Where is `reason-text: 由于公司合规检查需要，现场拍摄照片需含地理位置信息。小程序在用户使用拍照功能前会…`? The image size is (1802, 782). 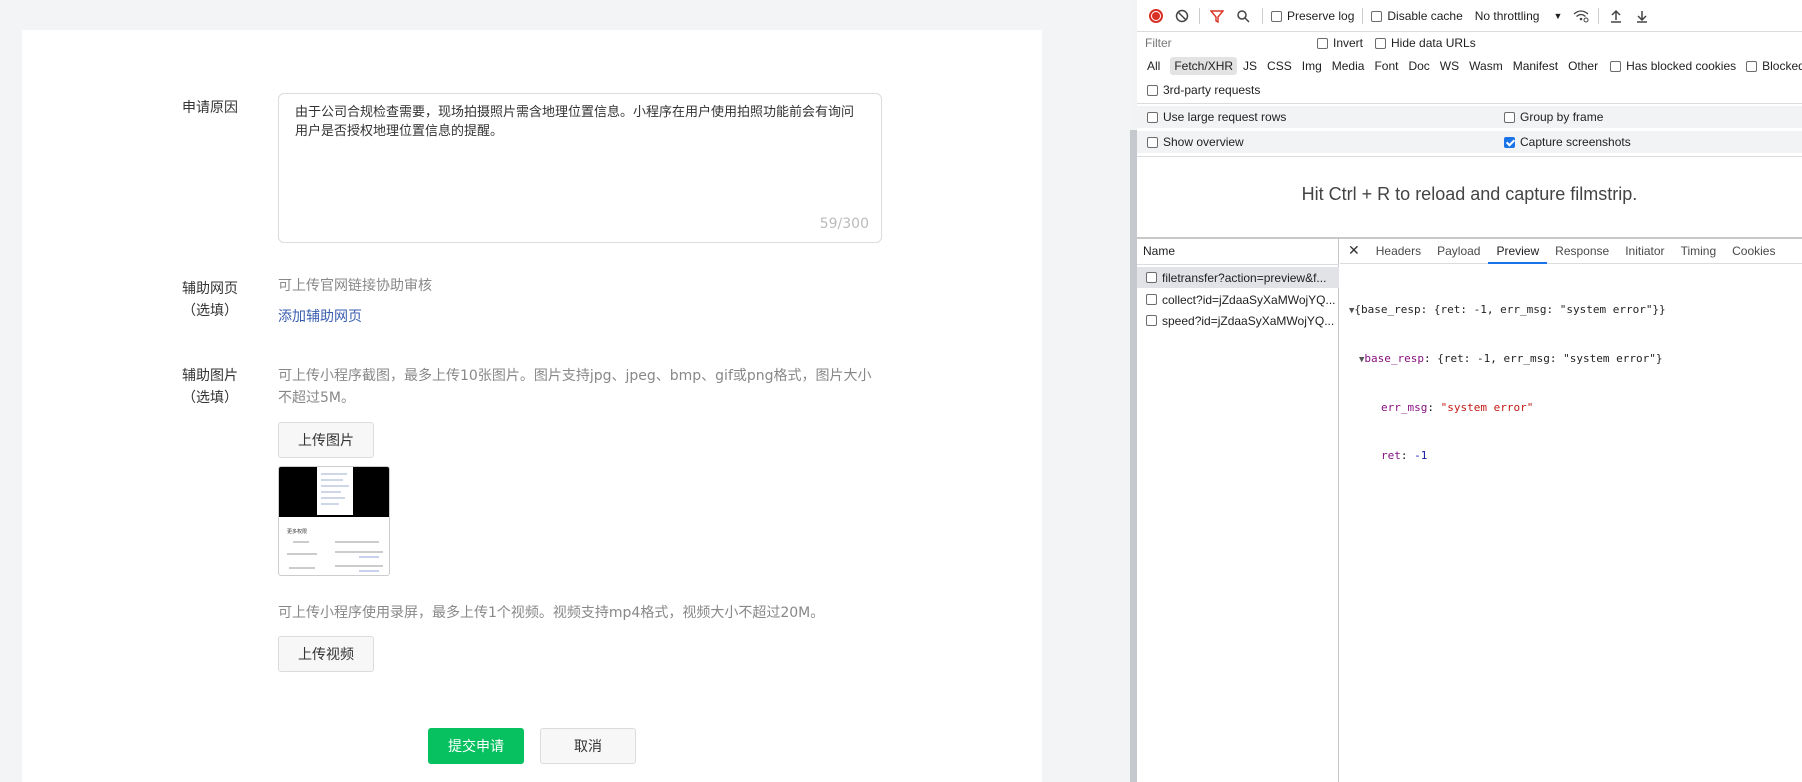 reason-text: 由于公司合规检查需要，现场拍摄照片需含地理位置信息。小程序在用户使用拍照功能前会… is located at coordinates (580, 122).